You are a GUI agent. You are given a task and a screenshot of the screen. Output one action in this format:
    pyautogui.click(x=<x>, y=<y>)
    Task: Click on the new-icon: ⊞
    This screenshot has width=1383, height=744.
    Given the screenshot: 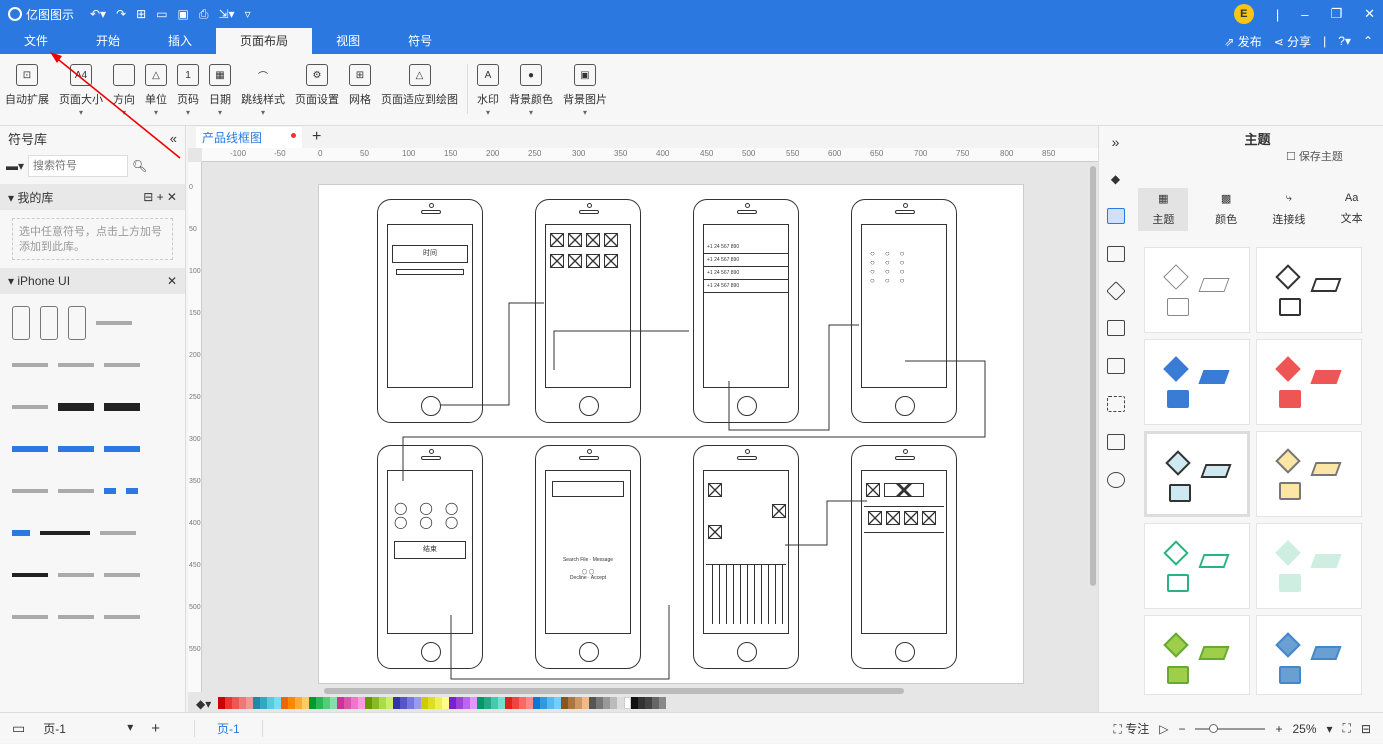 What is the action you would take?
    pyautogui.click(x=141, y=14)
    